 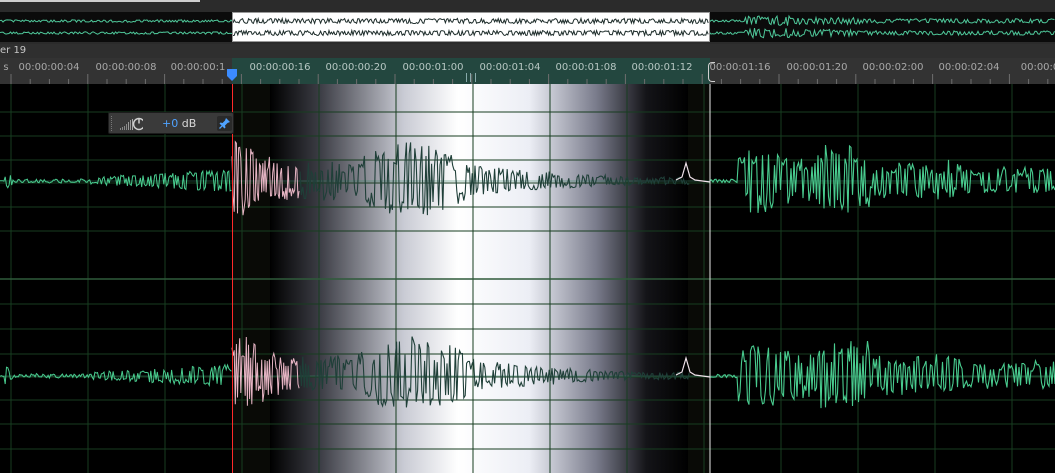 I want to click on ruler-tick-label: 00:00:00:08, so click(x=126, y=67).